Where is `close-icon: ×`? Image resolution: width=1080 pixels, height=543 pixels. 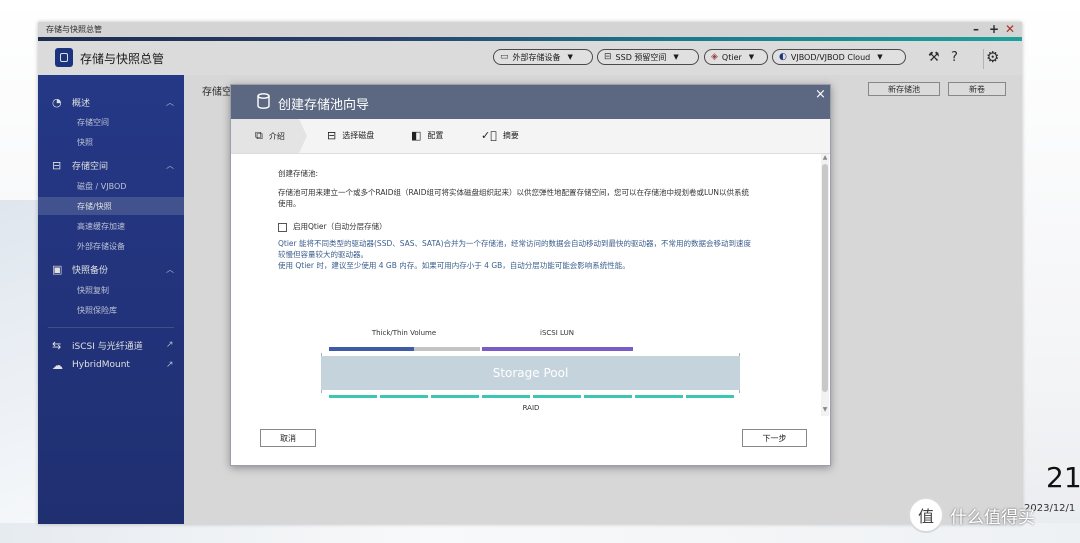 close-icon: × is located at coordinates (820, 94).